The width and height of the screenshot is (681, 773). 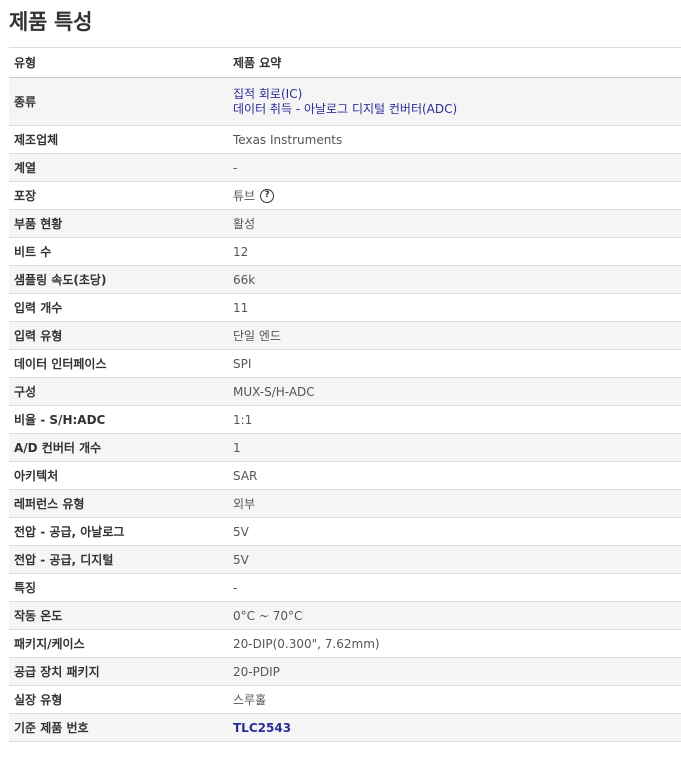 I want to click on table-row-architecture: 아키텍처 SAR, so click(x=345, y=476).